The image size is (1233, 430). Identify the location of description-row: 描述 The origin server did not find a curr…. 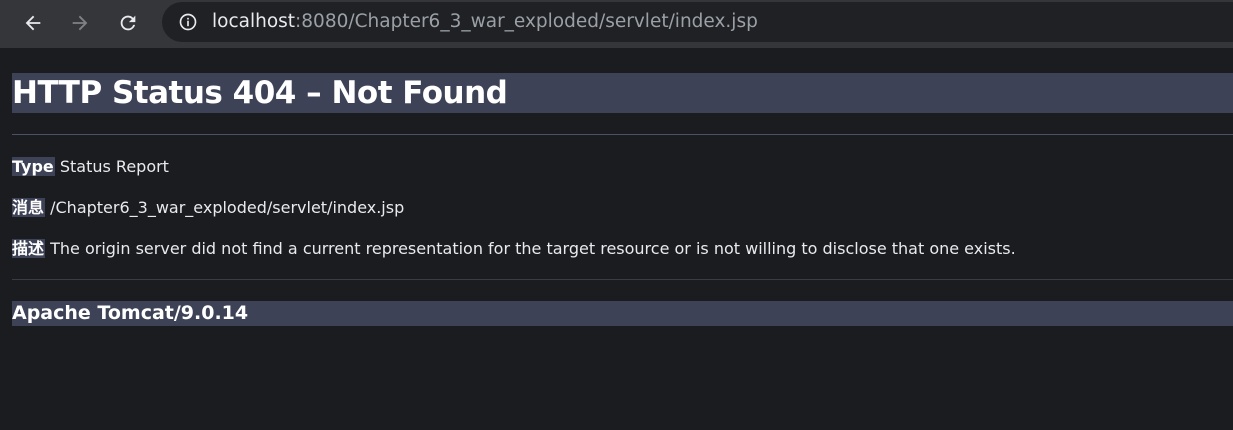
(514, 249).